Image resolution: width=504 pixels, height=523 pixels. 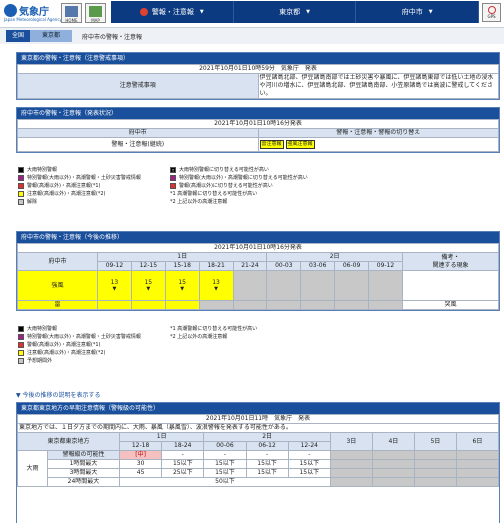 I want to click on main-nav: 警報・注意報 ▼ 東京都 ▼ 府中市 ▼, so click(x=295, y=12).